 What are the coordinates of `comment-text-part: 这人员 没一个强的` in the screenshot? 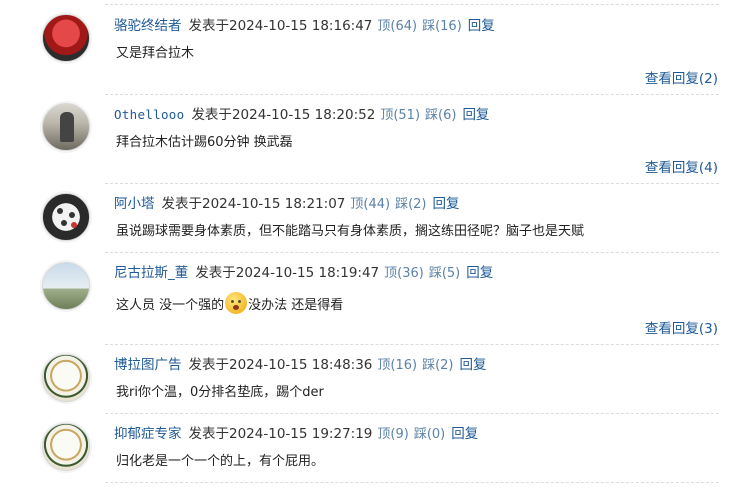 It's located at (170, 305).